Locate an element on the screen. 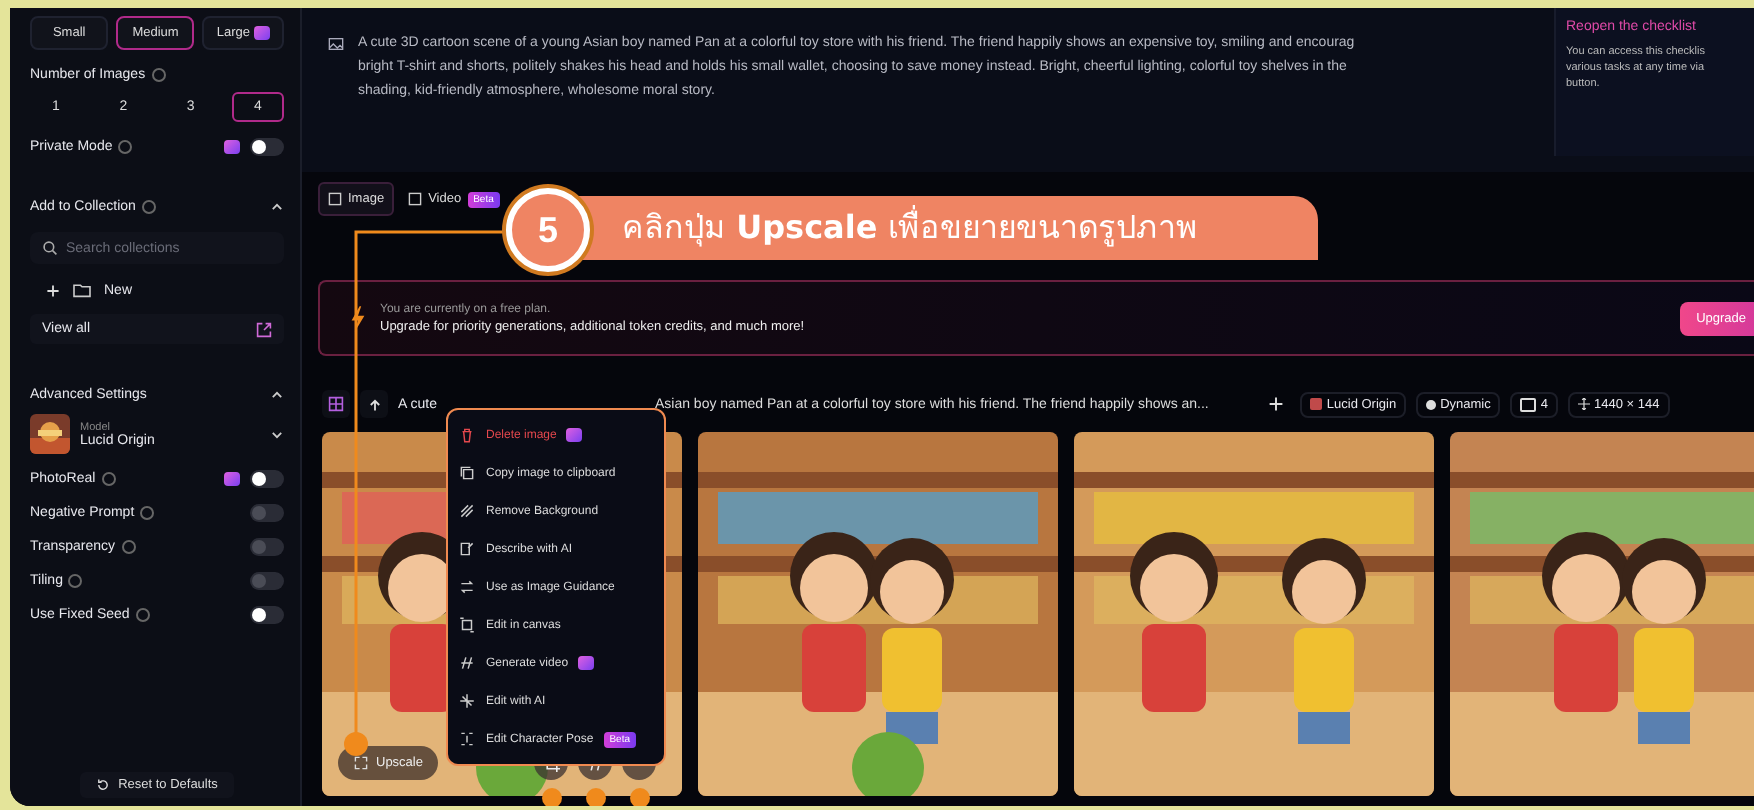 The height and width of the screenshot is (810, 1754). lightning-icon is located at coordinates (358, 318).